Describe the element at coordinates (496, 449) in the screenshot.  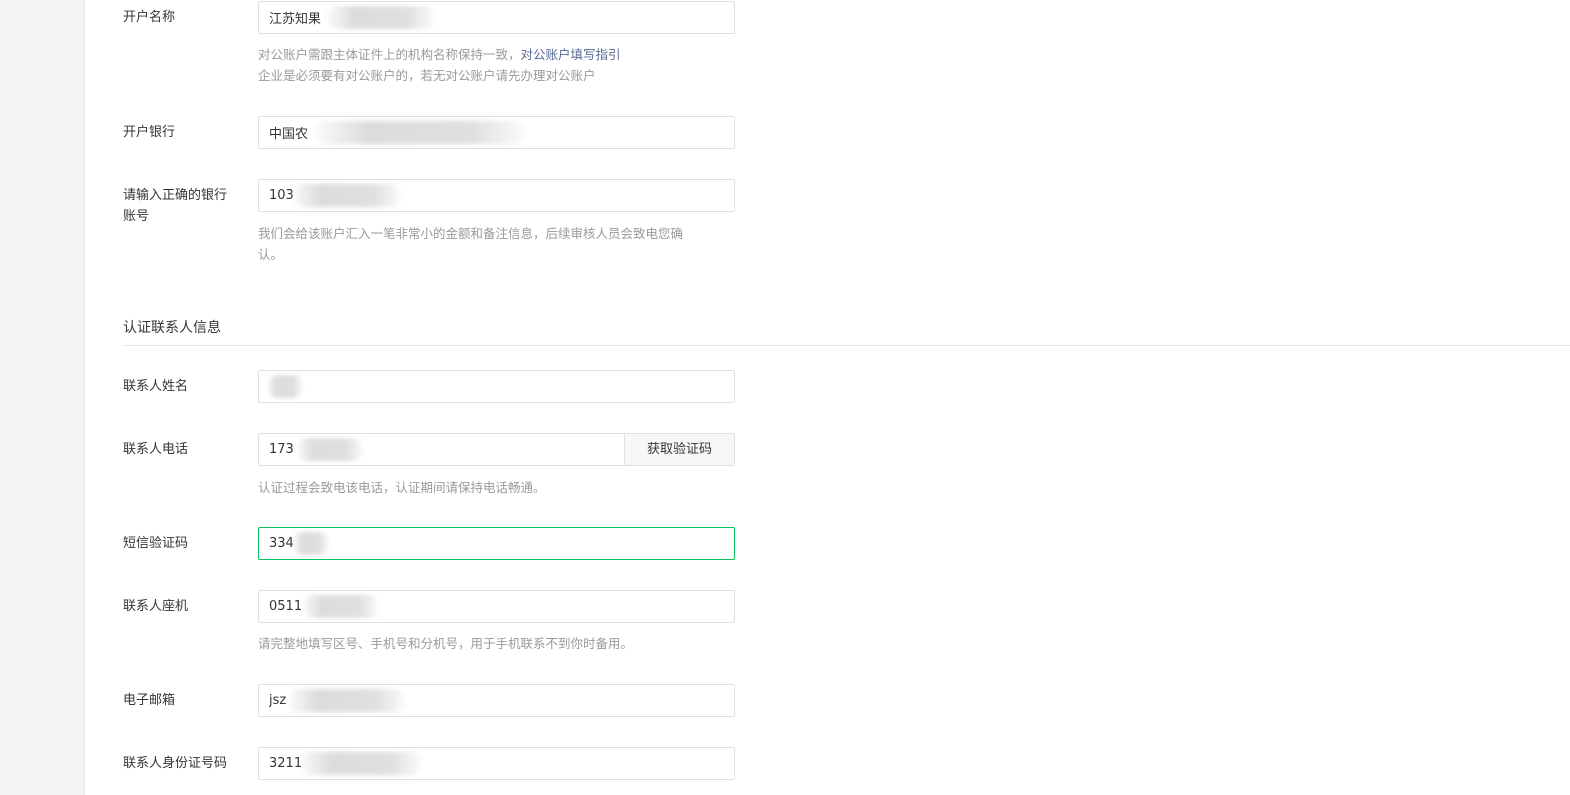
I see `contact-phone-field: 获取验证码` at that location.